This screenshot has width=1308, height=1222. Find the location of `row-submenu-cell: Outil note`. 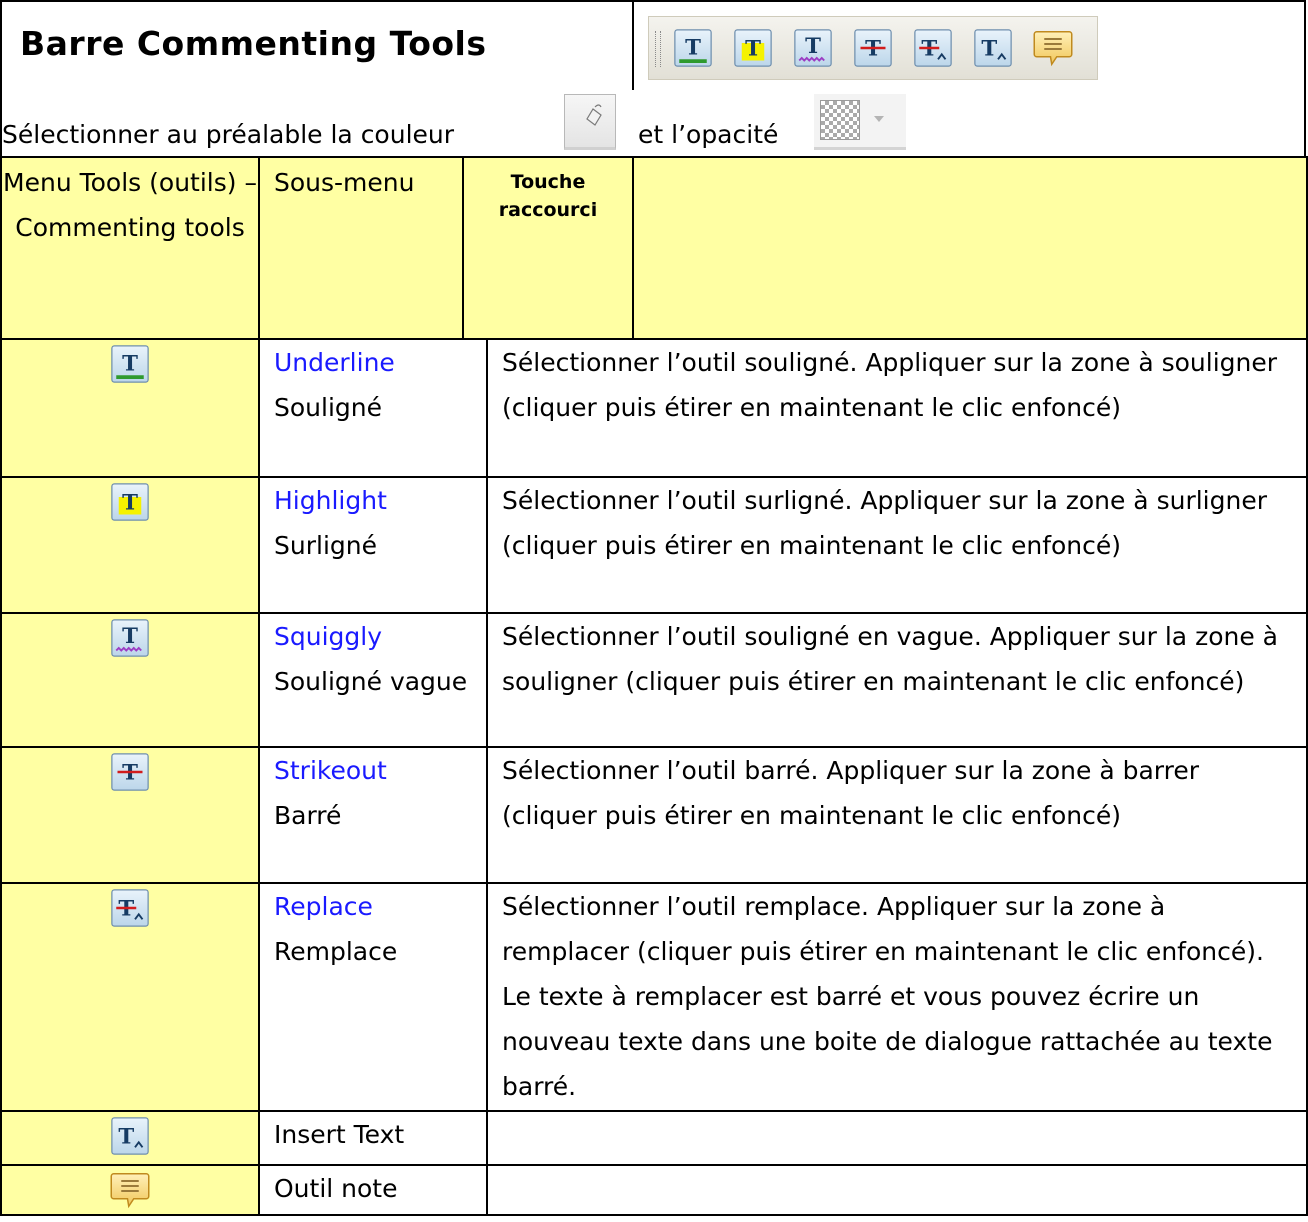

row-submenu-cell: Outil note is located at coordinates (373, 1190).